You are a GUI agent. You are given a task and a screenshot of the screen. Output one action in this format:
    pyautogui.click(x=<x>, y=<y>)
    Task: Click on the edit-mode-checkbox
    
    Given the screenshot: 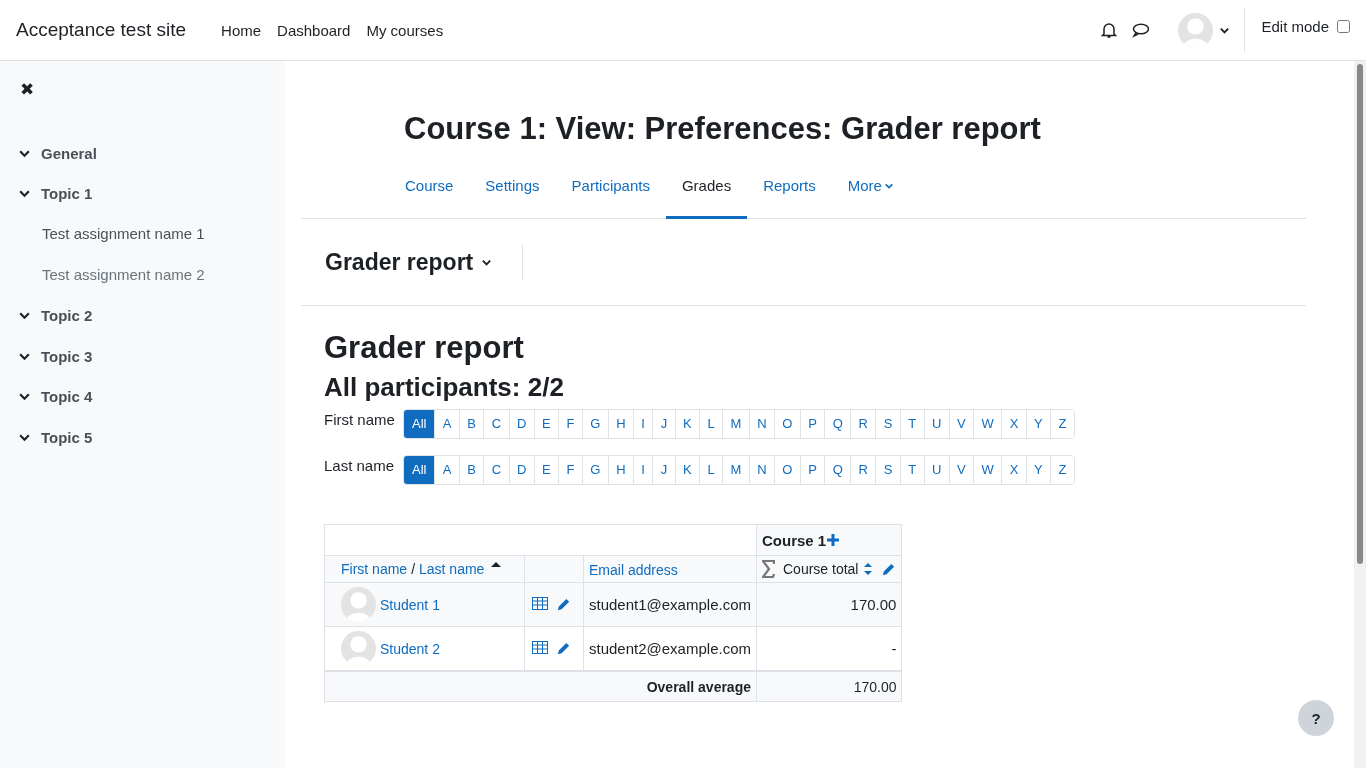 What is the action you would take?
    pyautogui.click(x=1343, y=26)
    